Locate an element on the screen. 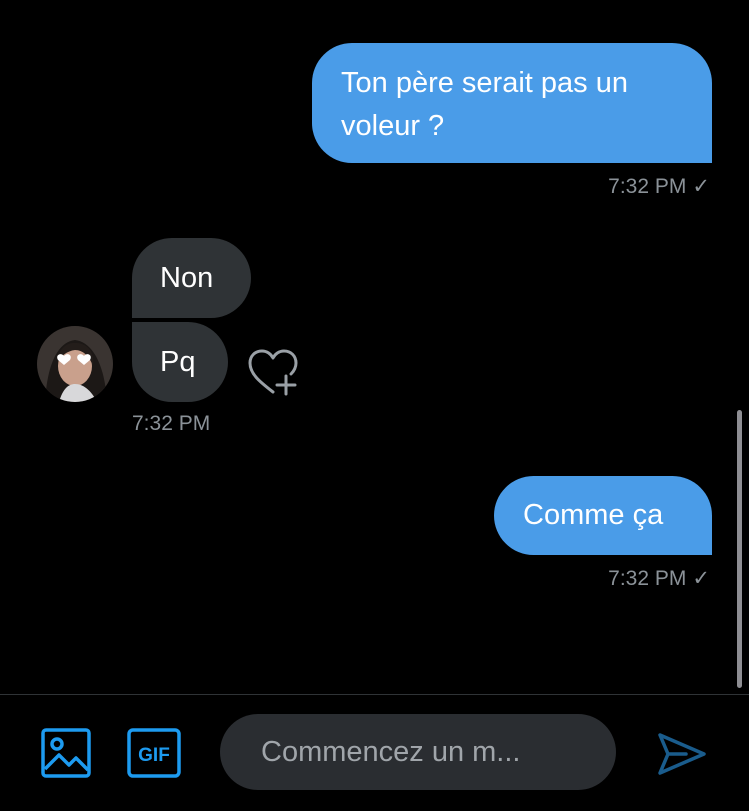 This screenshot has width=749, height=811. scrollbar is located at coordinates (739, 549).